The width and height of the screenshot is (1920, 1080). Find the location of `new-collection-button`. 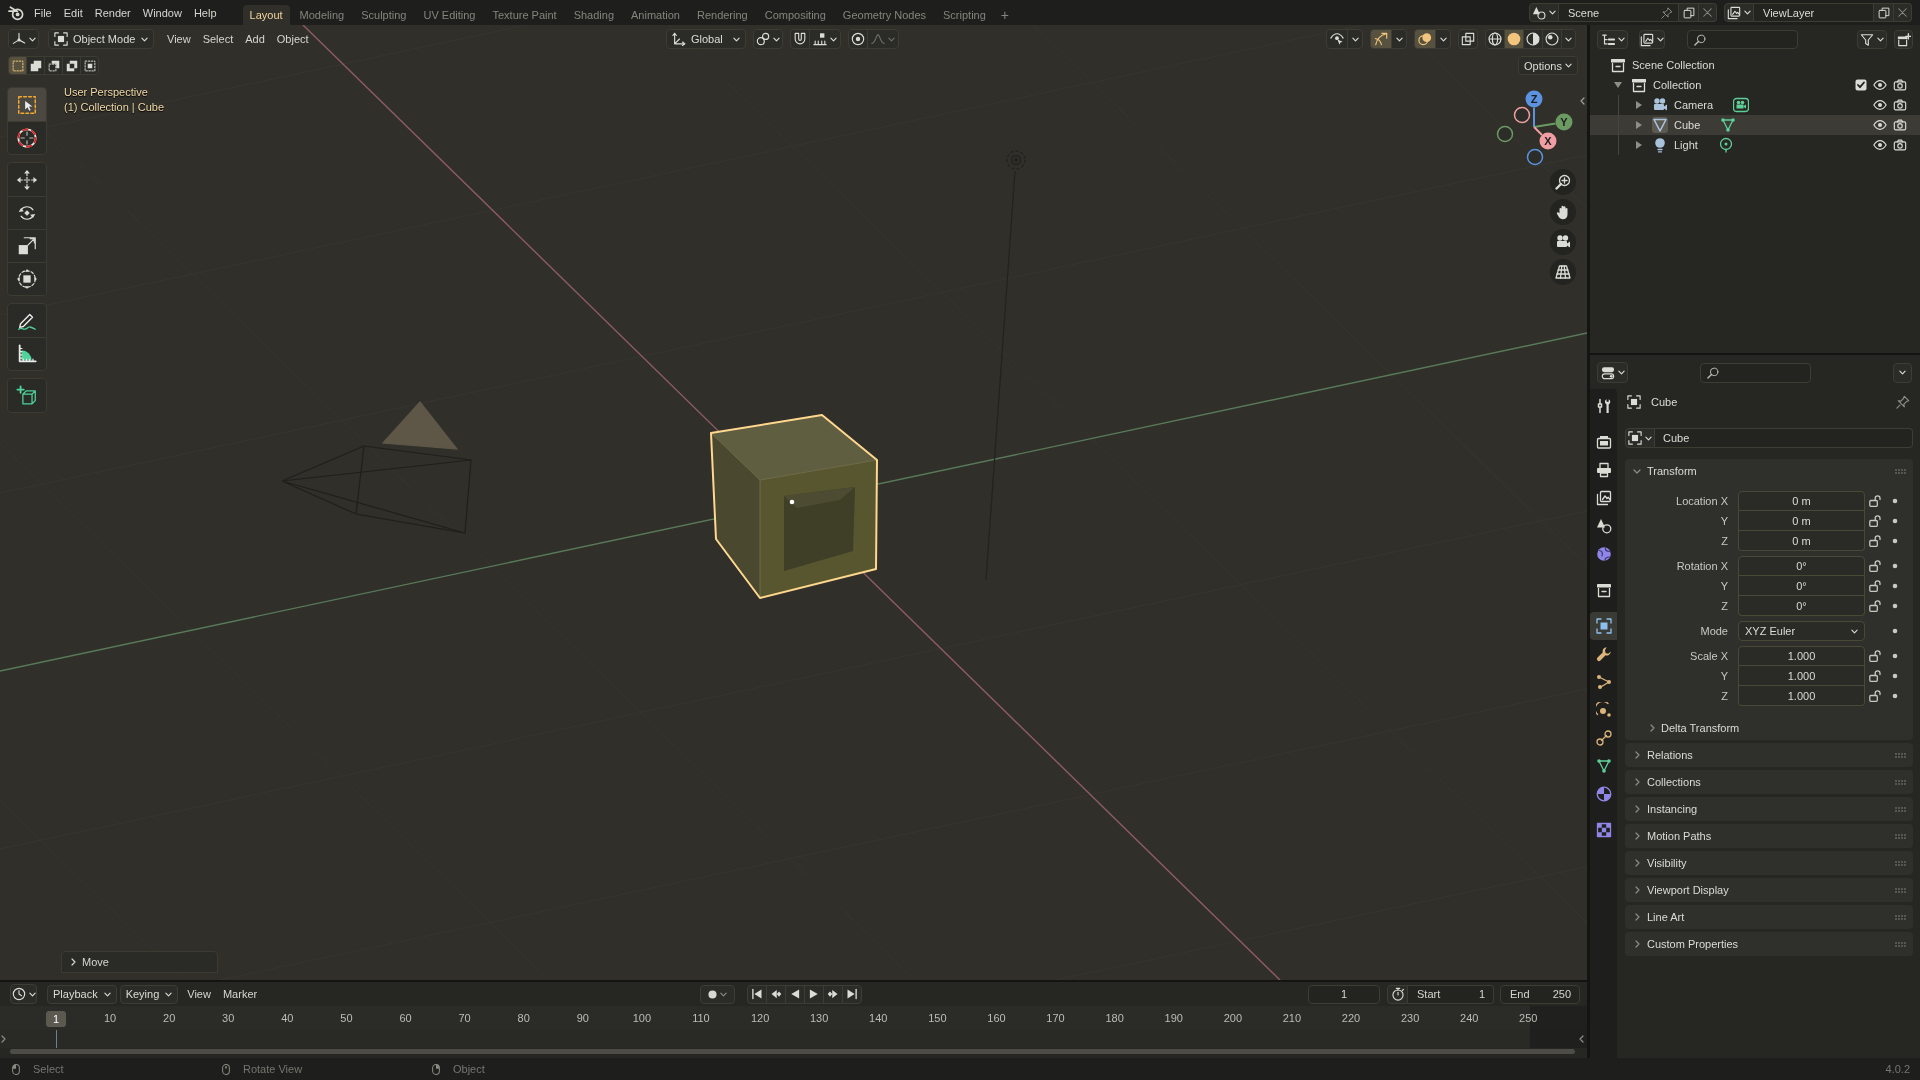

new-collection-button is located at coordinates (1903, 39).